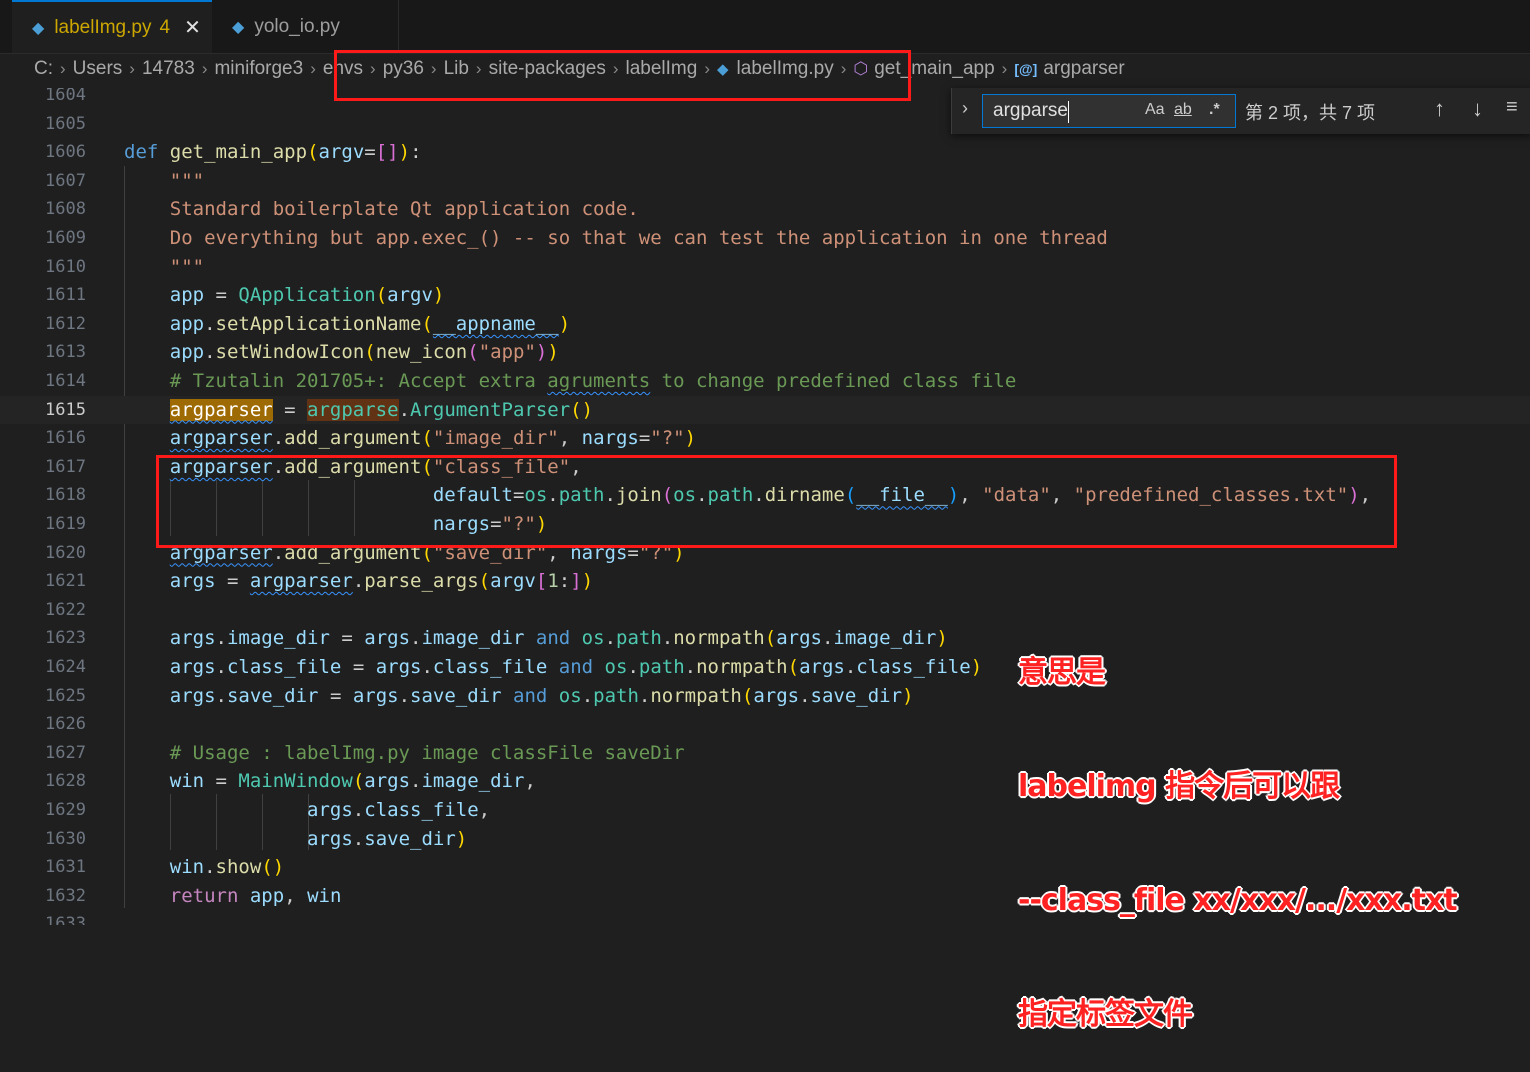 The image size is (1530, 1072). Describe the element at coordinates (765, 181) in the screenshot. I see `code-line: 1607 """` at that location.